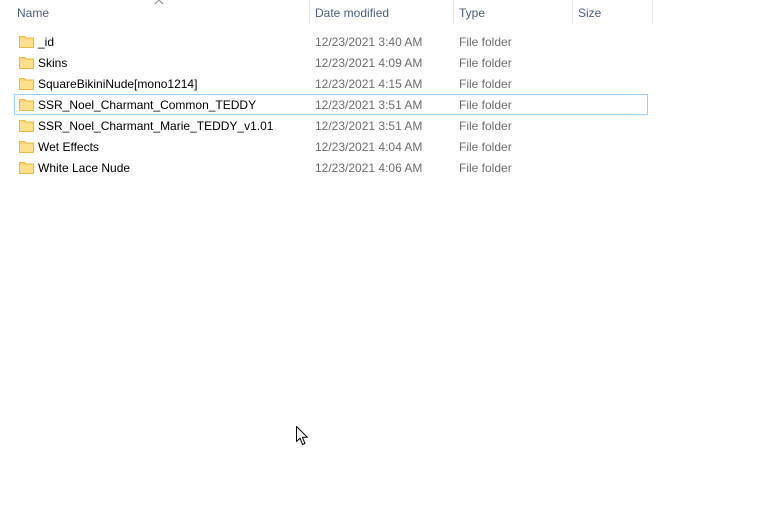 Image resolution: width=760 pixels, height=530 pixels. What do you see at coordinates (369, 63) in the screenshot?
I see `file-date-modified: 12/23/2021 4:09 AM` at bounding box center [369, 63].